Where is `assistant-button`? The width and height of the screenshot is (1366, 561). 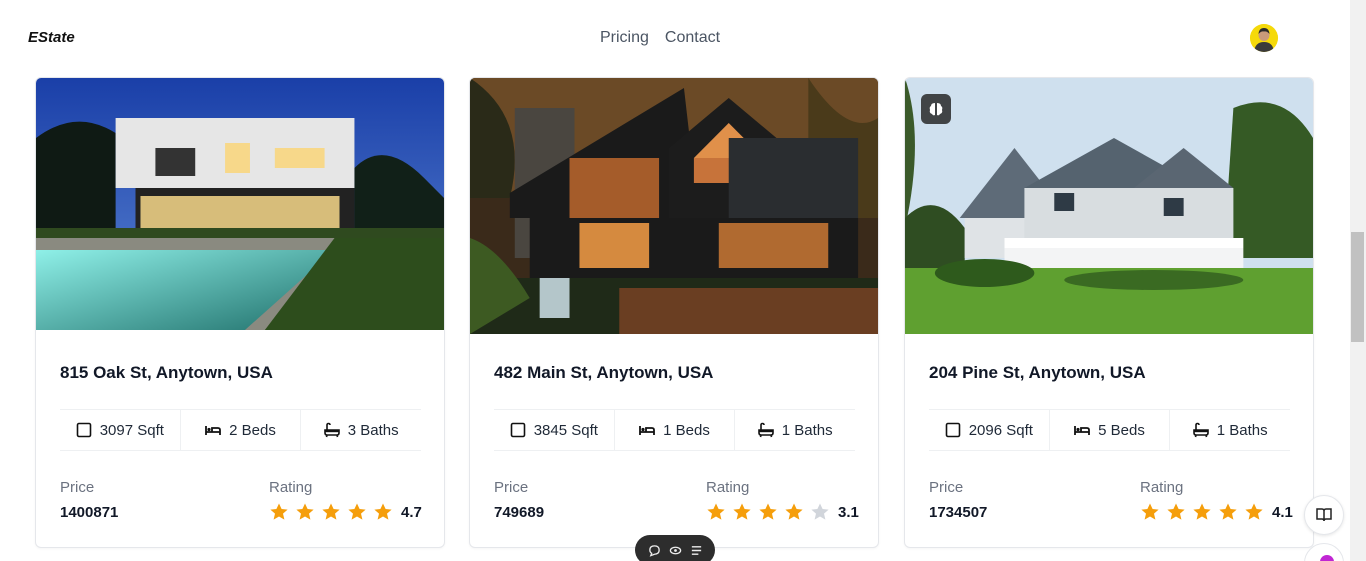 assistant-button is located at coordinates (1324, 552).